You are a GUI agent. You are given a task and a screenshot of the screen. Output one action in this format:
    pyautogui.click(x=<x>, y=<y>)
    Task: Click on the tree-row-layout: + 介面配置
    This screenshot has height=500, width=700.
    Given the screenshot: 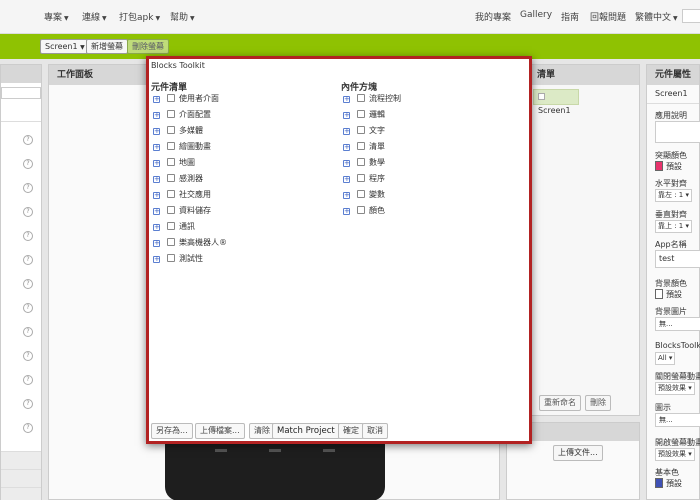 What is the action you would take?
    pyautogui.click(x=182, y=115)
    